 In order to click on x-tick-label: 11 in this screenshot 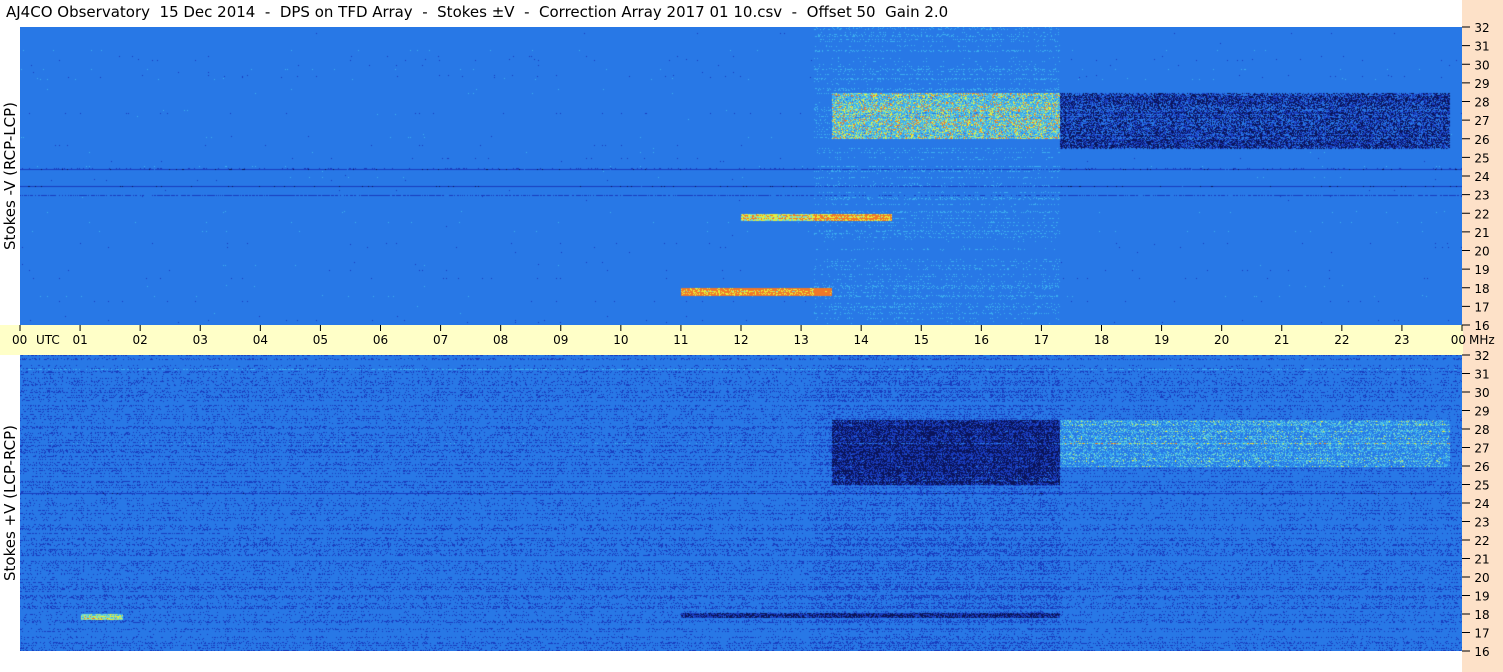, I will do `click(680, 340)`.